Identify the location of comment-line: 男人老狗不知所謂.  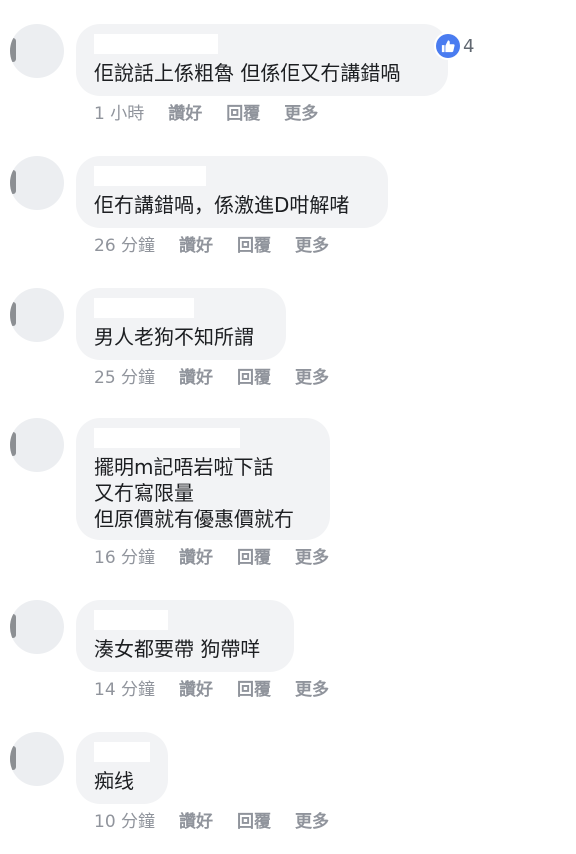
(174, 337).